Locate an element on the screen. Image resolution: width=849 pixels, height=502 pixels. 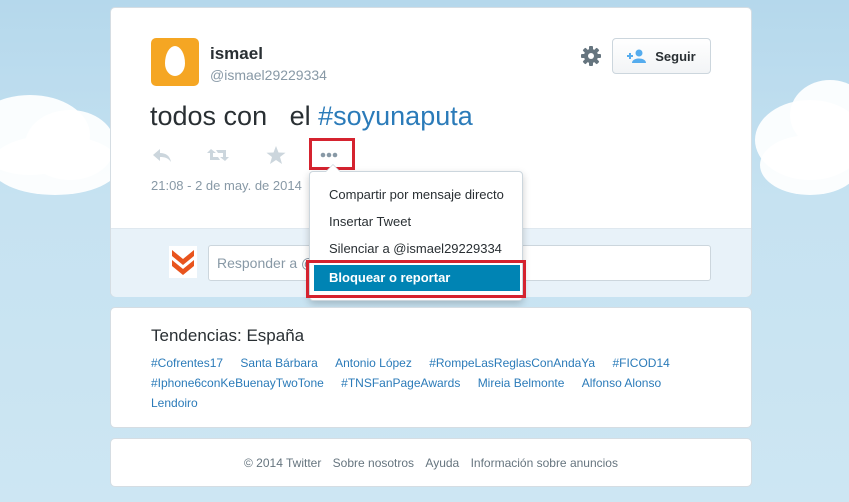
retweet-icon is located at coordinates (218, 155).